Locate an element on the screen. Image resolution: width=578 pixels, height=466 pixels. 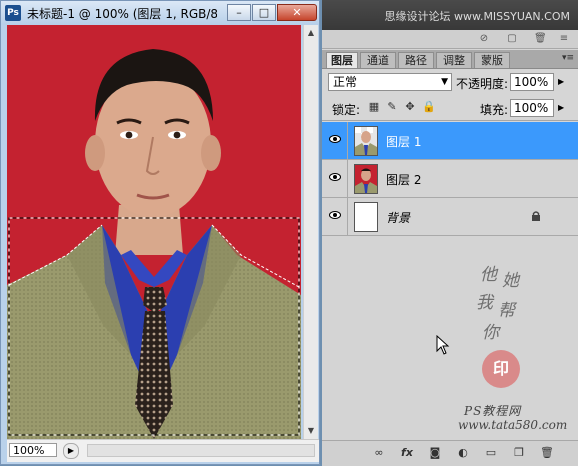
seal-stamp: 印 is located at coordinates (501, 369).